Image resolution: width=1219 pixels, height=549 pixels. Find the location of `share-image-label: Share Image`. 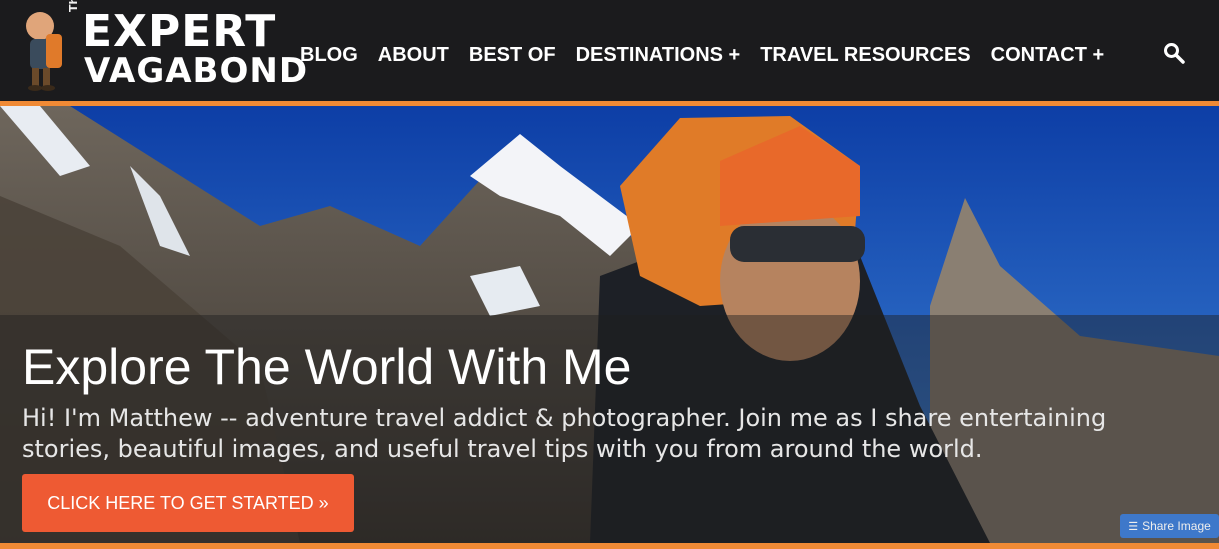

share-image-label: Share Image is located at coordinates (1176, 526).